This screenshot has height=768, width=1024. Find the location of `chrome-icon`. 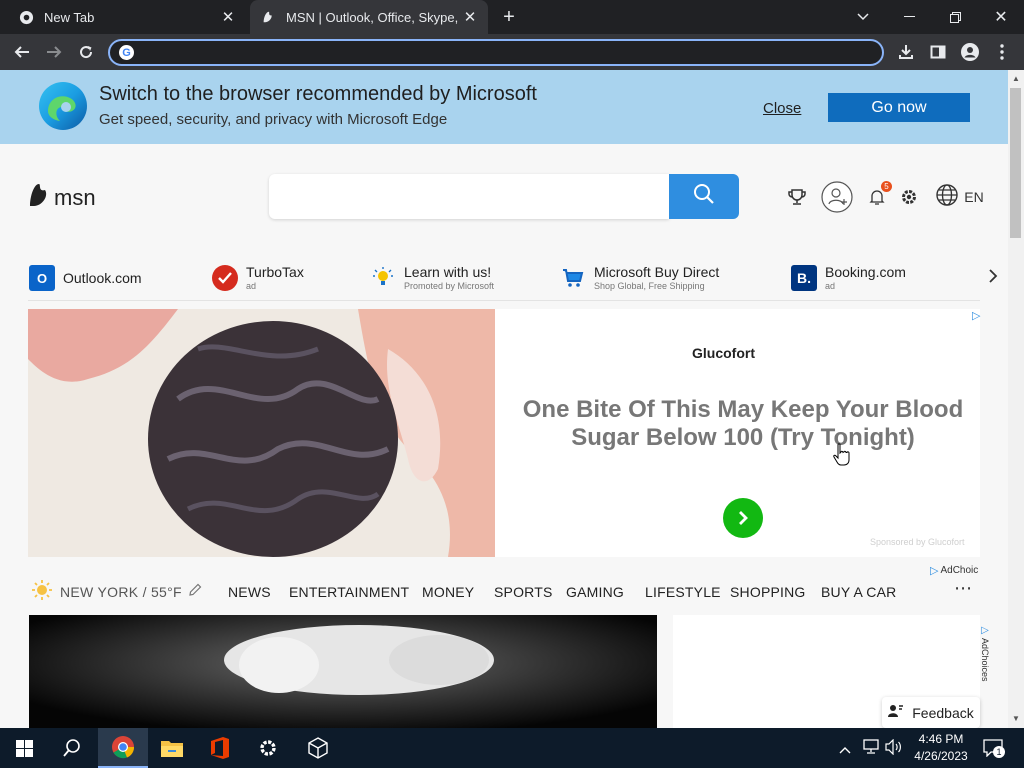

chrome-icon is located at coordinates (26, 17).